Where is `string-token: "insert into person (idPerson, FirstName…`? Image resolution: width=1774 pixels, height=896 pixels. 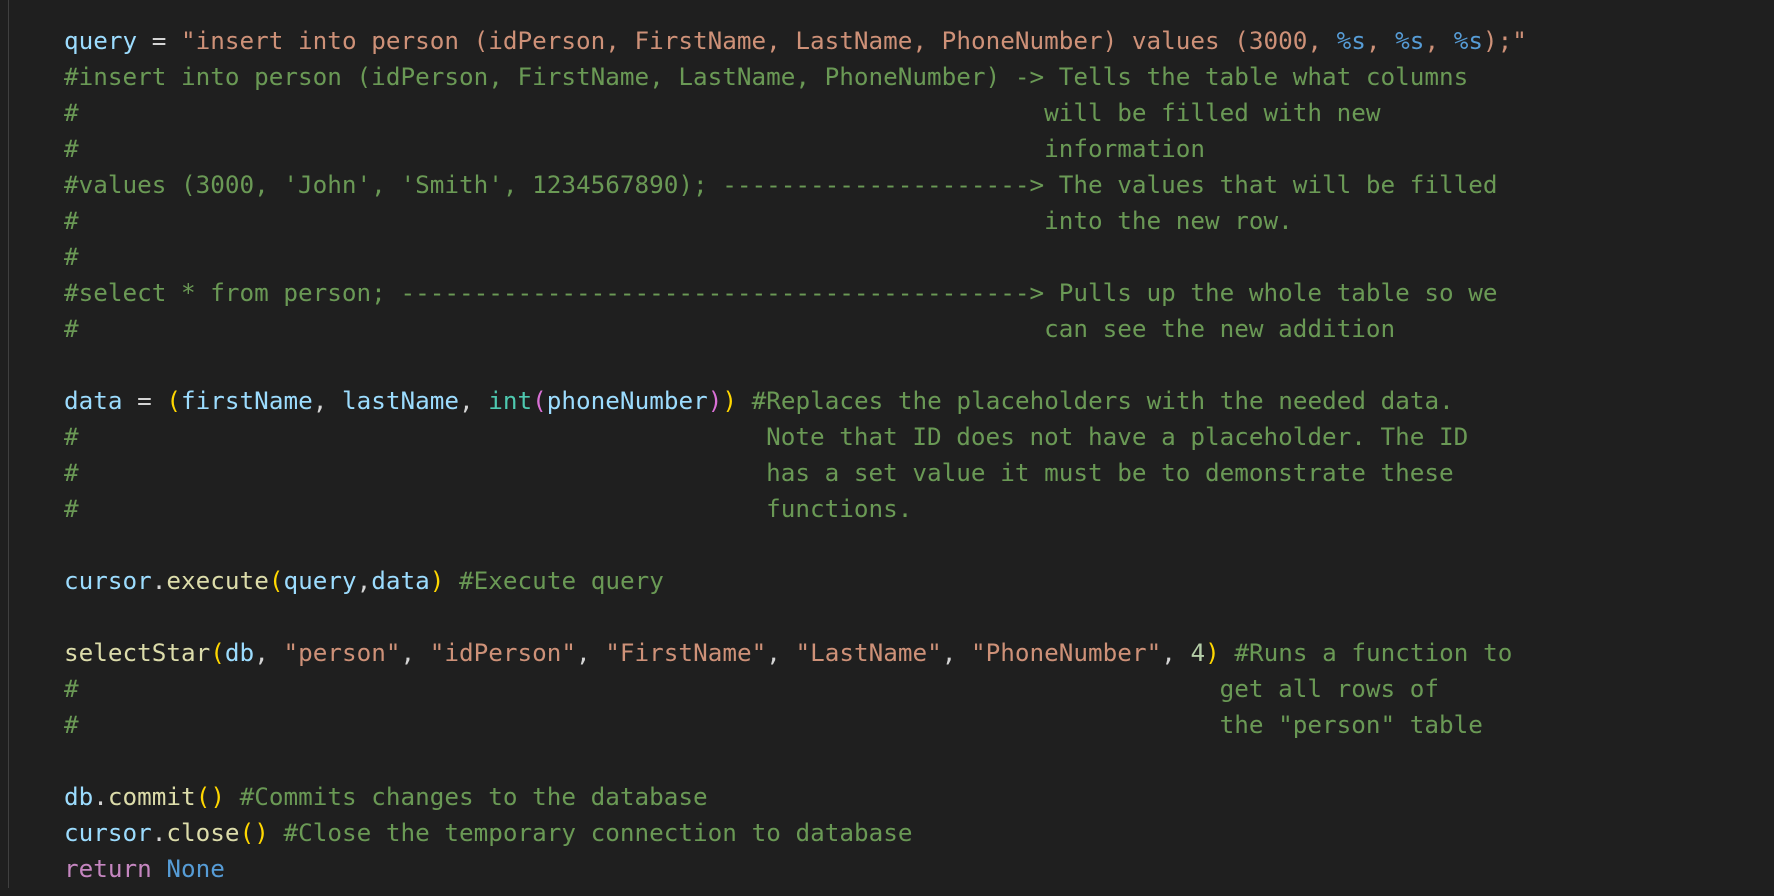
string-token: "insert into person (idPerson, FirstName… is located at coordinates (759, 40).